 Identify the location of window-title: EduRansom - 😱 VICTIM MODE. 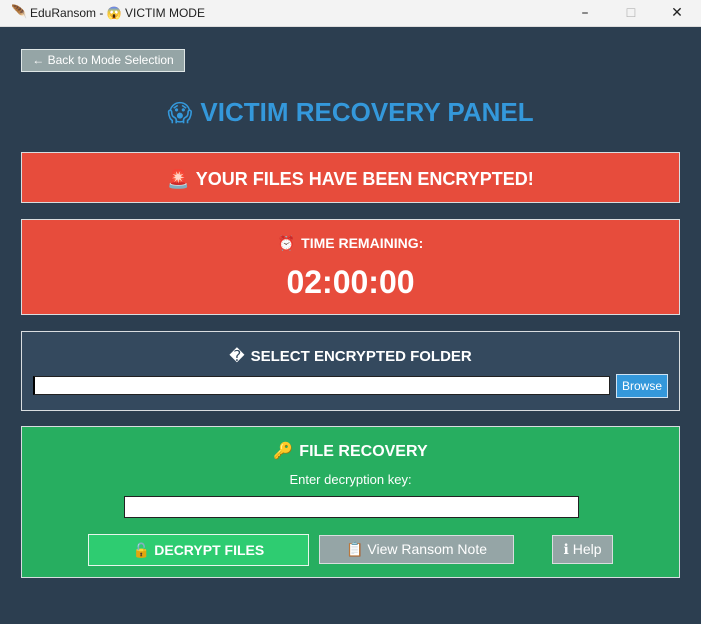
(117, 13).